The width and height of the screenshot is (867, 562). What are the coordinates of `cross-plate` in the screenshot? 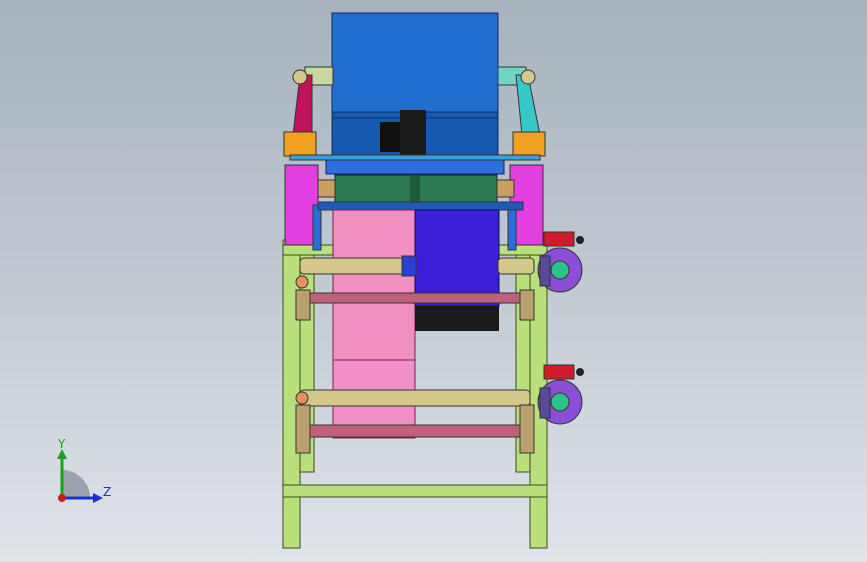 It's located at (415, 164).